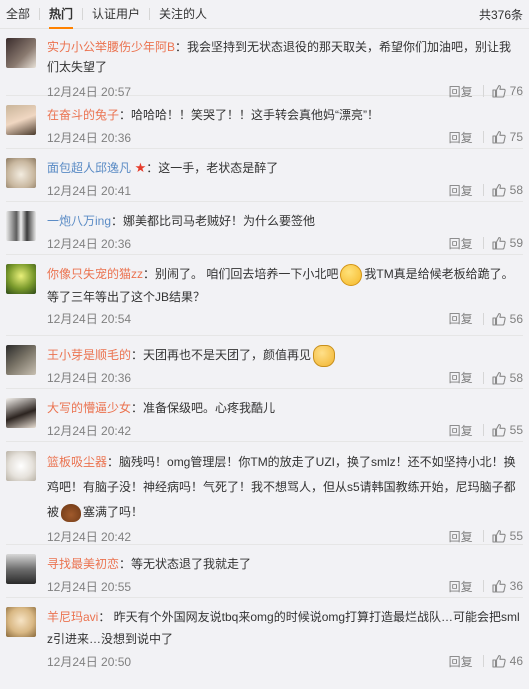 This screenshot has height=689, width=529. Describe the element at coordinates (89, 190) in the screenshot. I see `comment-time: 12月24日 20:41` at that location.